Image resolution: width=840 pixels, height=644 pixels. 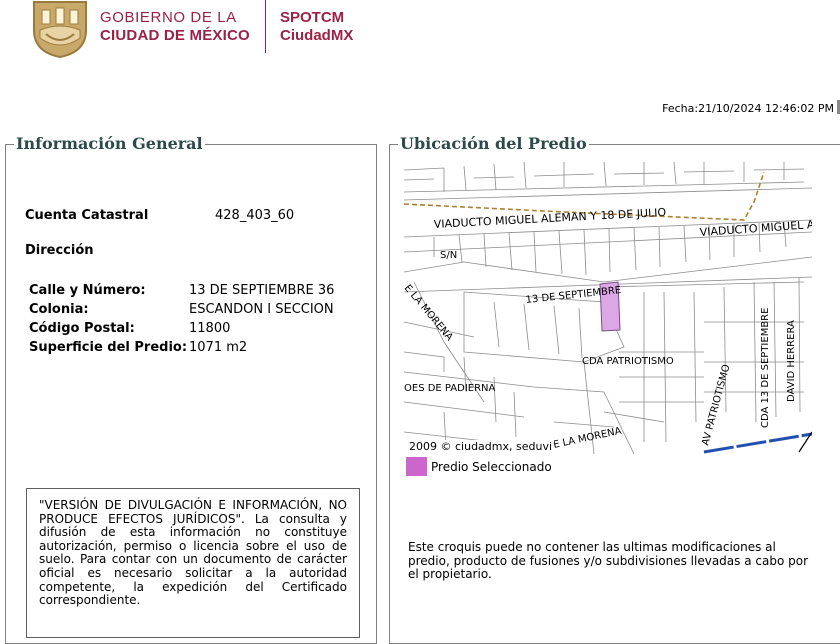 What do you see at coordinates (265, 26) in the screenshot?
I see `header-divider` at bounding box center [265, 26].